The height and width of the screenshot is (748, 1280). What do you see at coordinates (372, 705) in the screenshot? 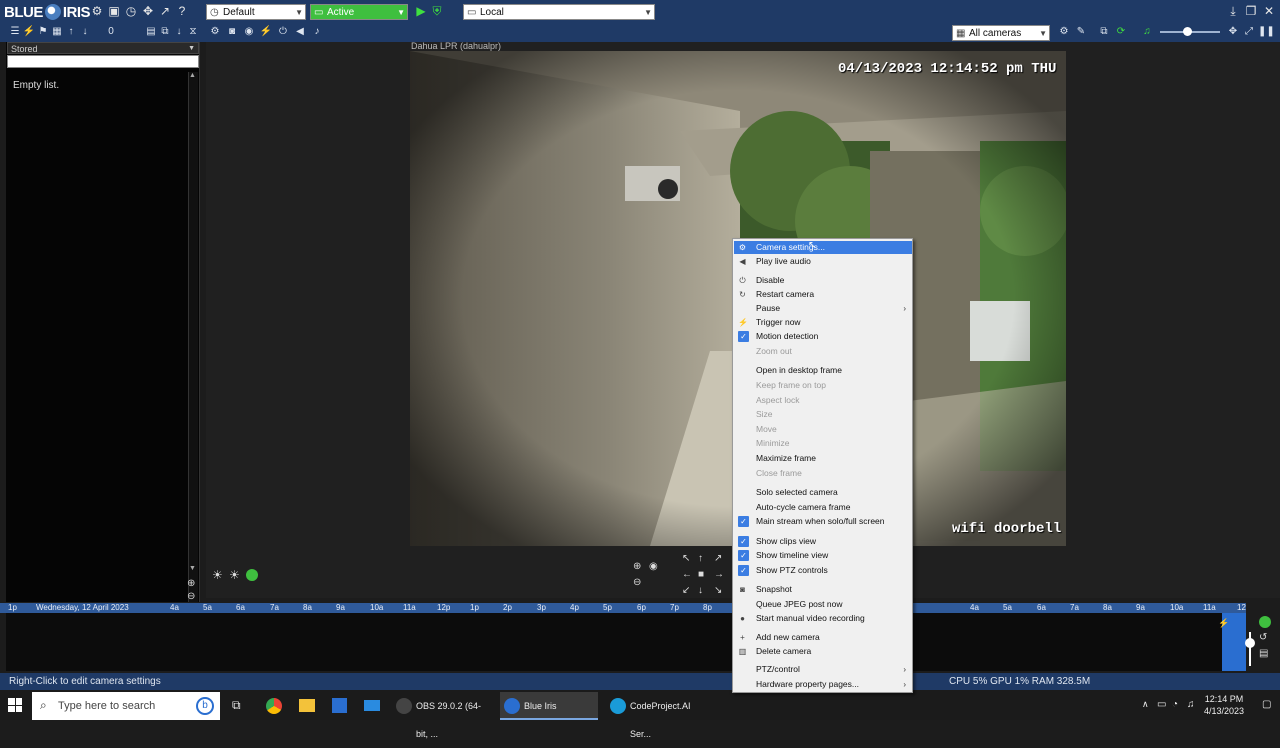
I see `mail-icon` at bounding box center [372, 705].